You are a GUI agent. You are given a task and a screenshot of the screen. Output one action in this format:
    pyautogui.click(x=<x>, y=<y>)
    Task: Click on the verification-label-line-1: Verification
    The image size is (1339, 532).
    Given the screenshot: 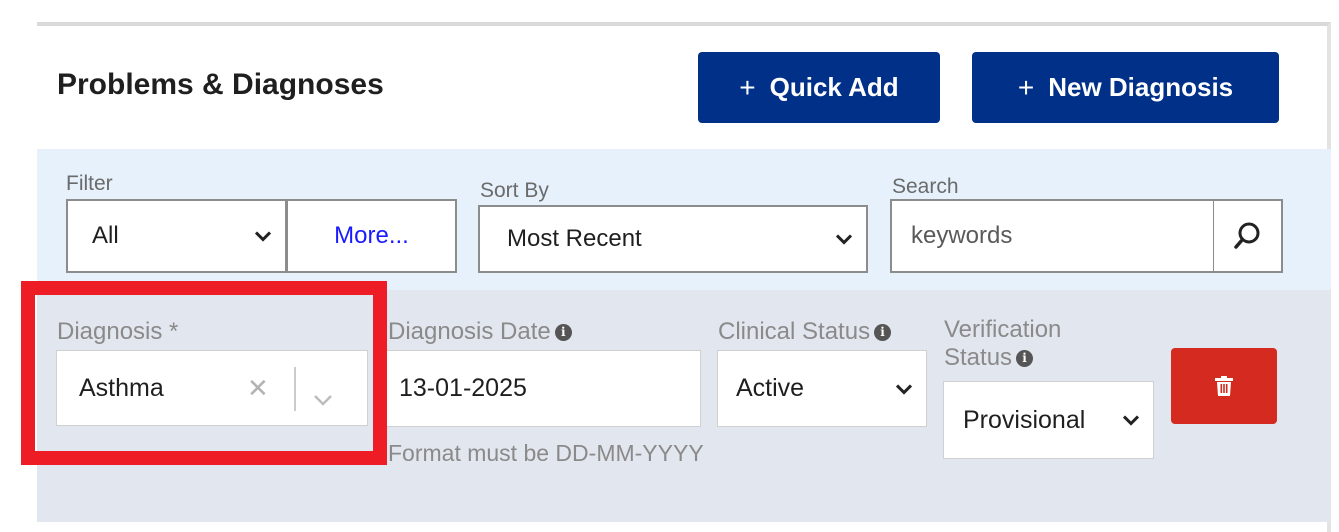 What is the action you would take?
    pyautogui.click(x=1003, y=329)
    